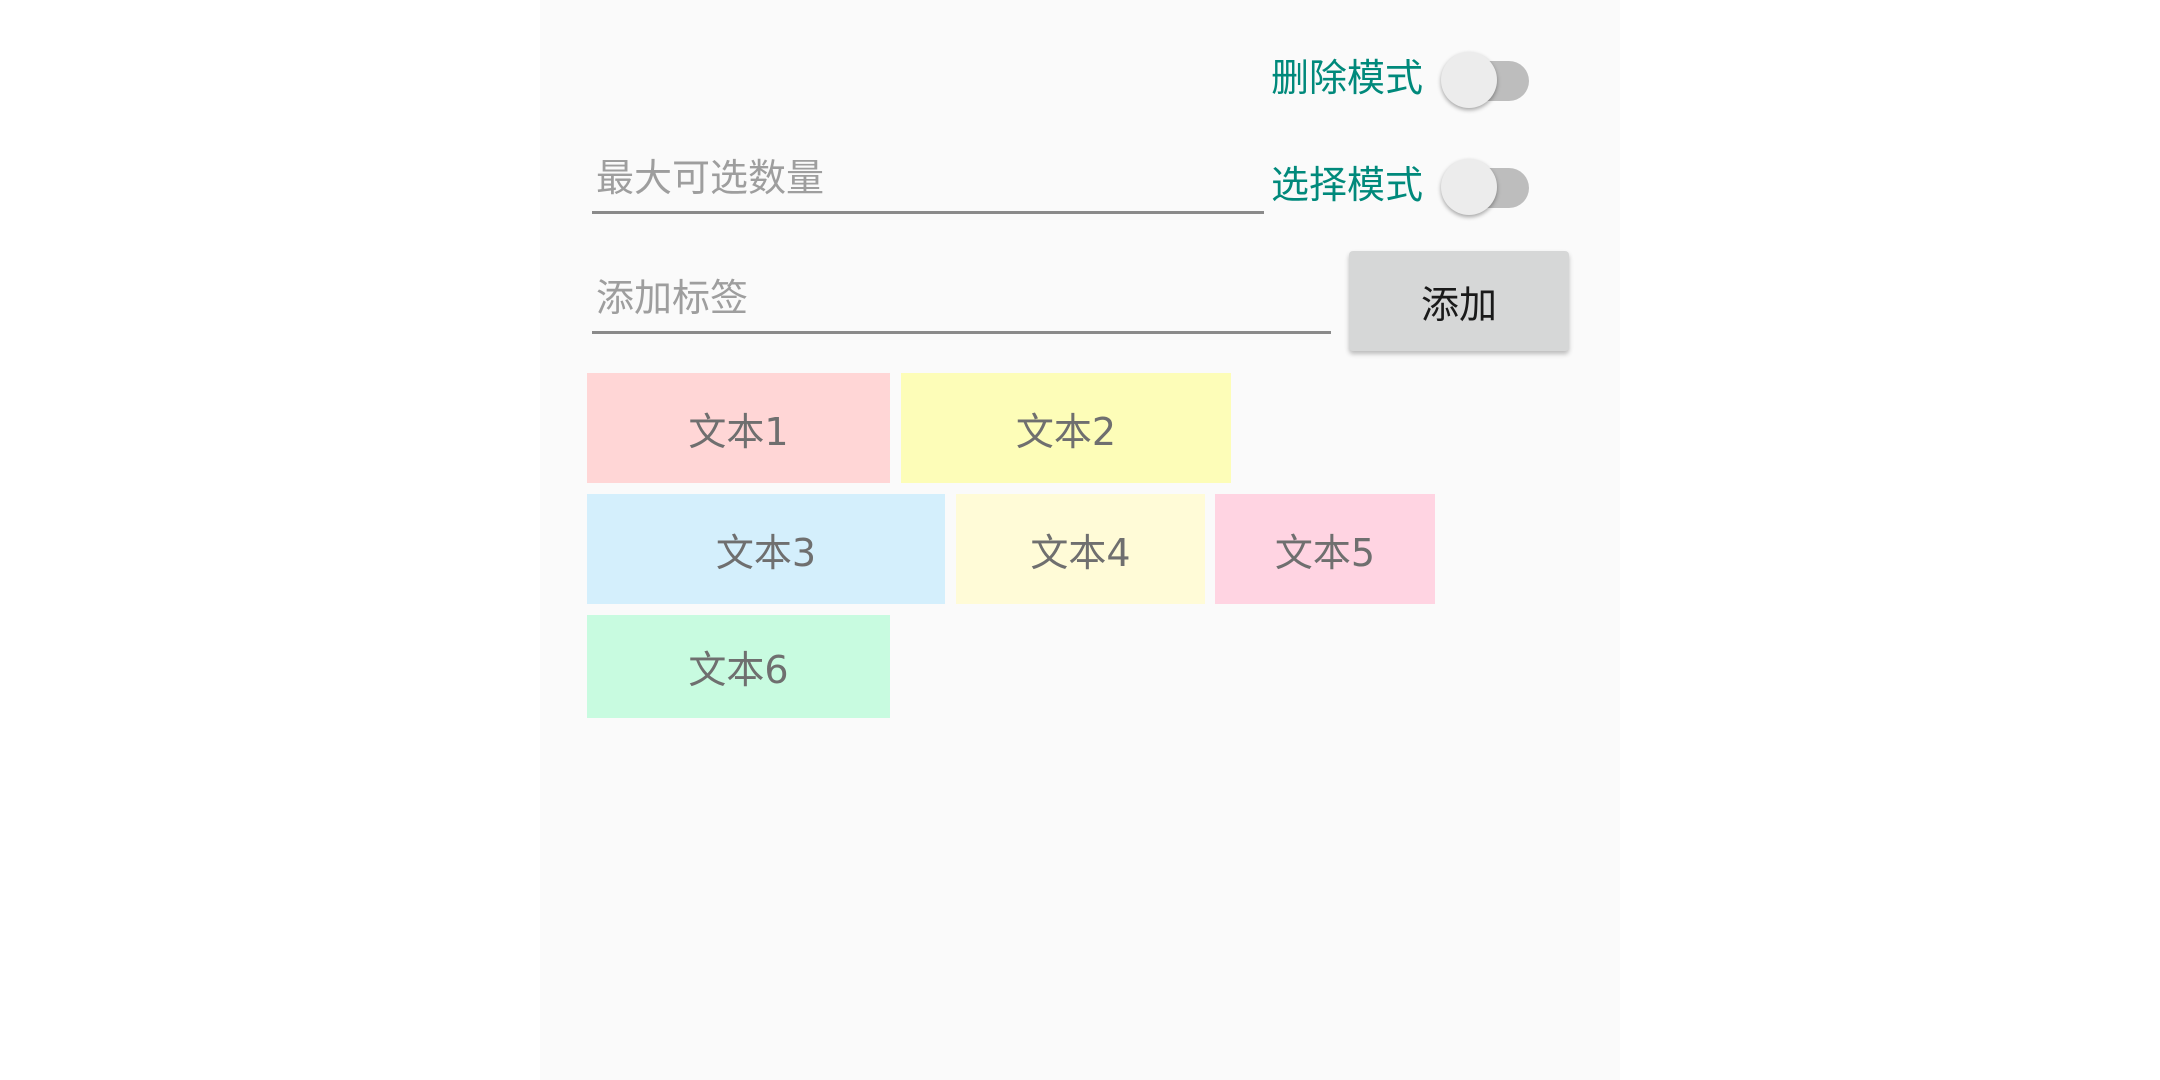 This screenshot has height=1080, width=2160. I want to click on max-select-count-input, so click(928, 182).